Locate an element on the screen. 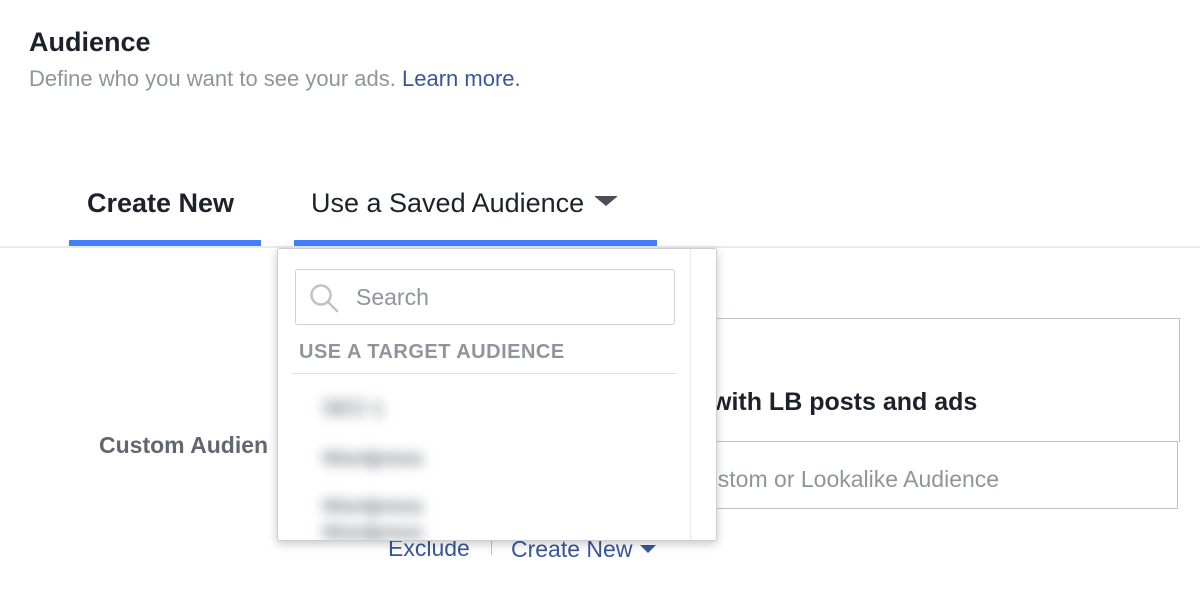 The height and width of the screenshot is (597, 1200). custom-audience-selected-text: with LB posts and ads is located at coordinates (845, 402).